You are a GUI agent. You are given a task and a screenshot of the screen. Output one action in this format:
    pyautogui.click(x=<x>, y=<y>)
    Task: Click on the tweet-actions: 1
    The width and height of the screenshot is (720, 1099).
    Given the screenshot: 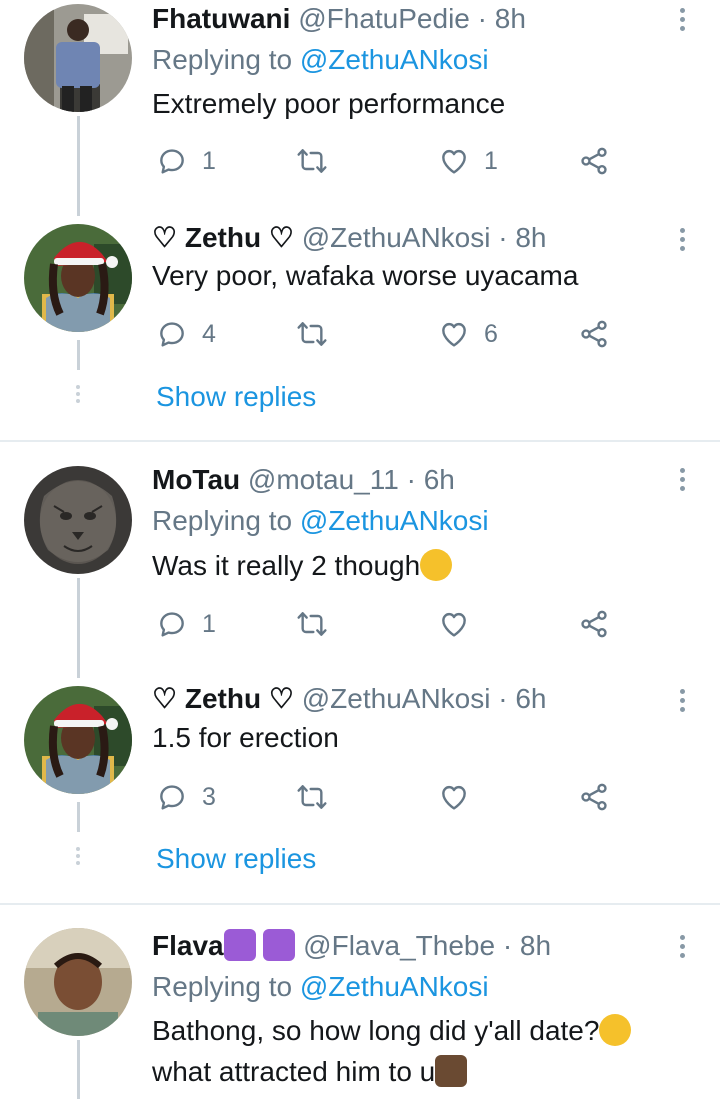 What is the action you would take?
    pyautogui.click(x=391, y=624)
    